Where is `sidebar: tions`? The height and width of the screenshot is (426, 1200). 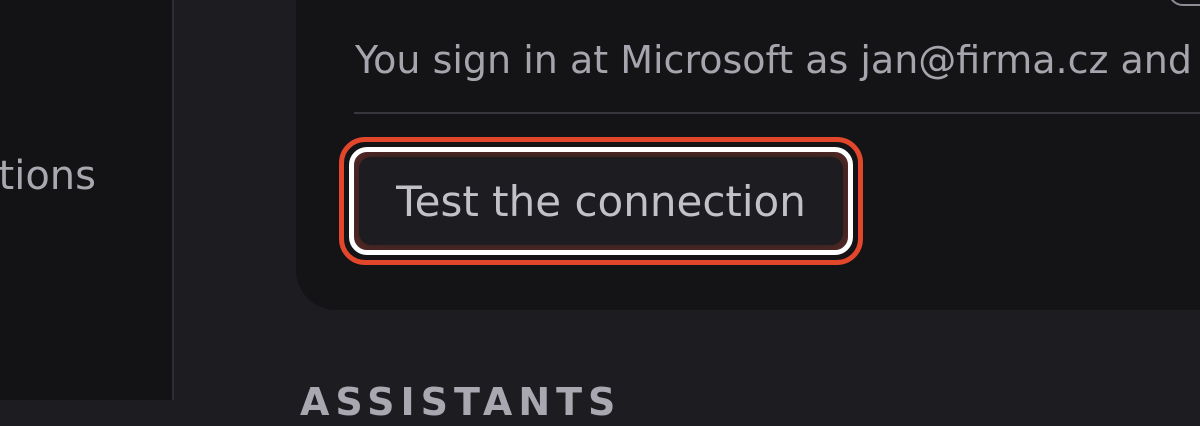 sidebar: tions is located at coordinates (87, 200).